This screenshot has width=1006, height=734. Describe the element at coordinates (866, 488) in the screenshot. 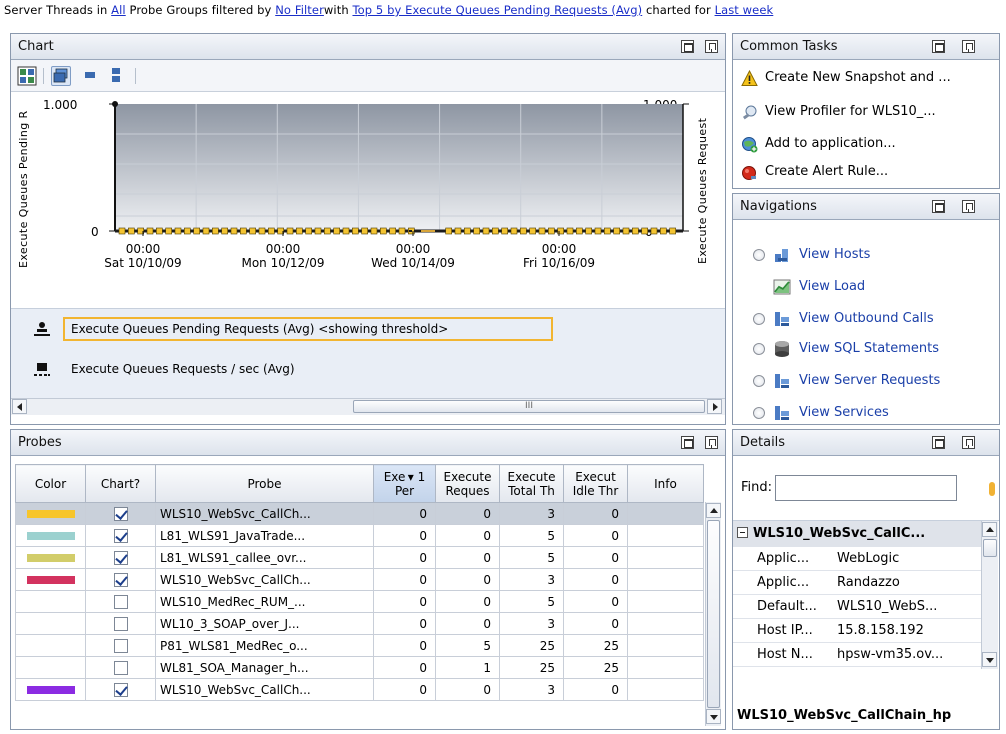

I see `find-input` at that location.